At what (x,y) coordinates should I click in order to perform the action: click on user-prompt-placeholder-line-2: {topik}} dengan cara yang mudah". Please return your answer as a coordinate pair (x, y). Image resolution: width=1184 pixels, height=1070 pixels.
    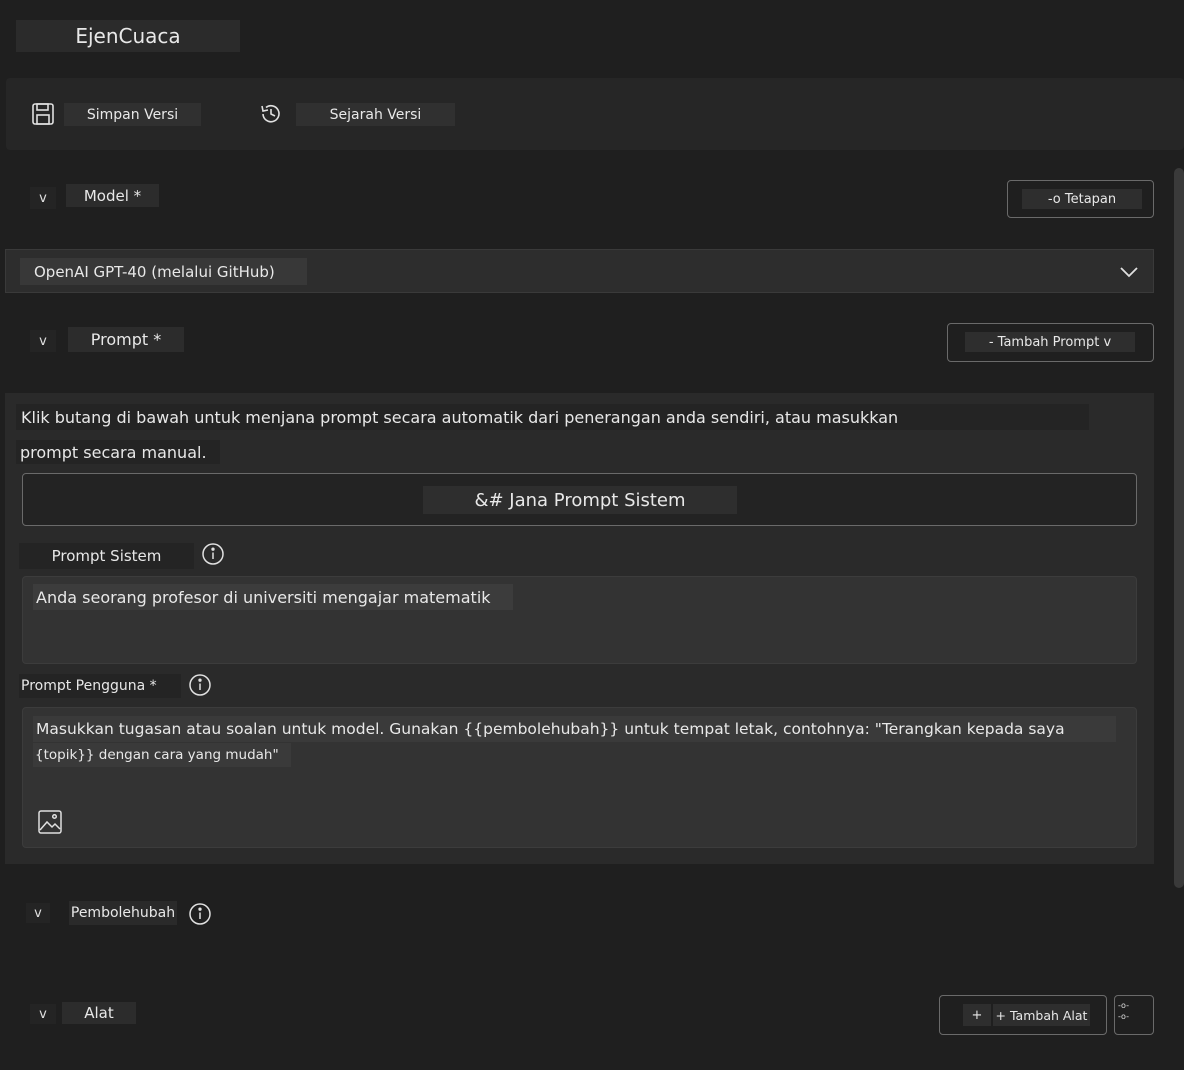
    Looking at the image, I should click on (162, 755).